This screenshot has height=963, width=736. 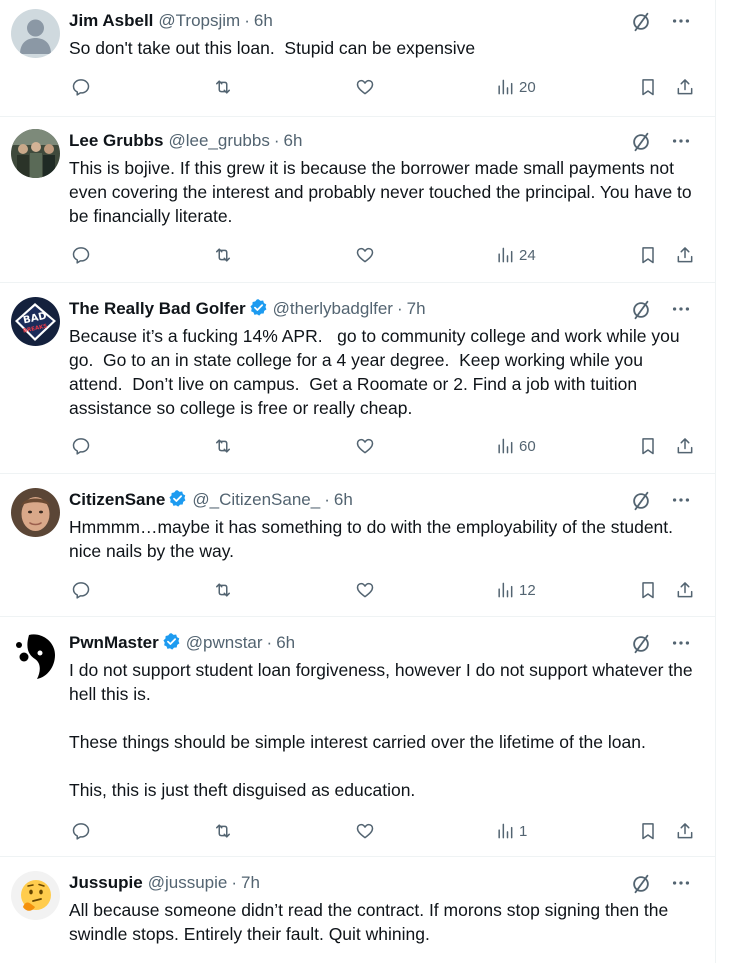 I want to click on handle: @lee_grubbs, so click(x=218, y=140).